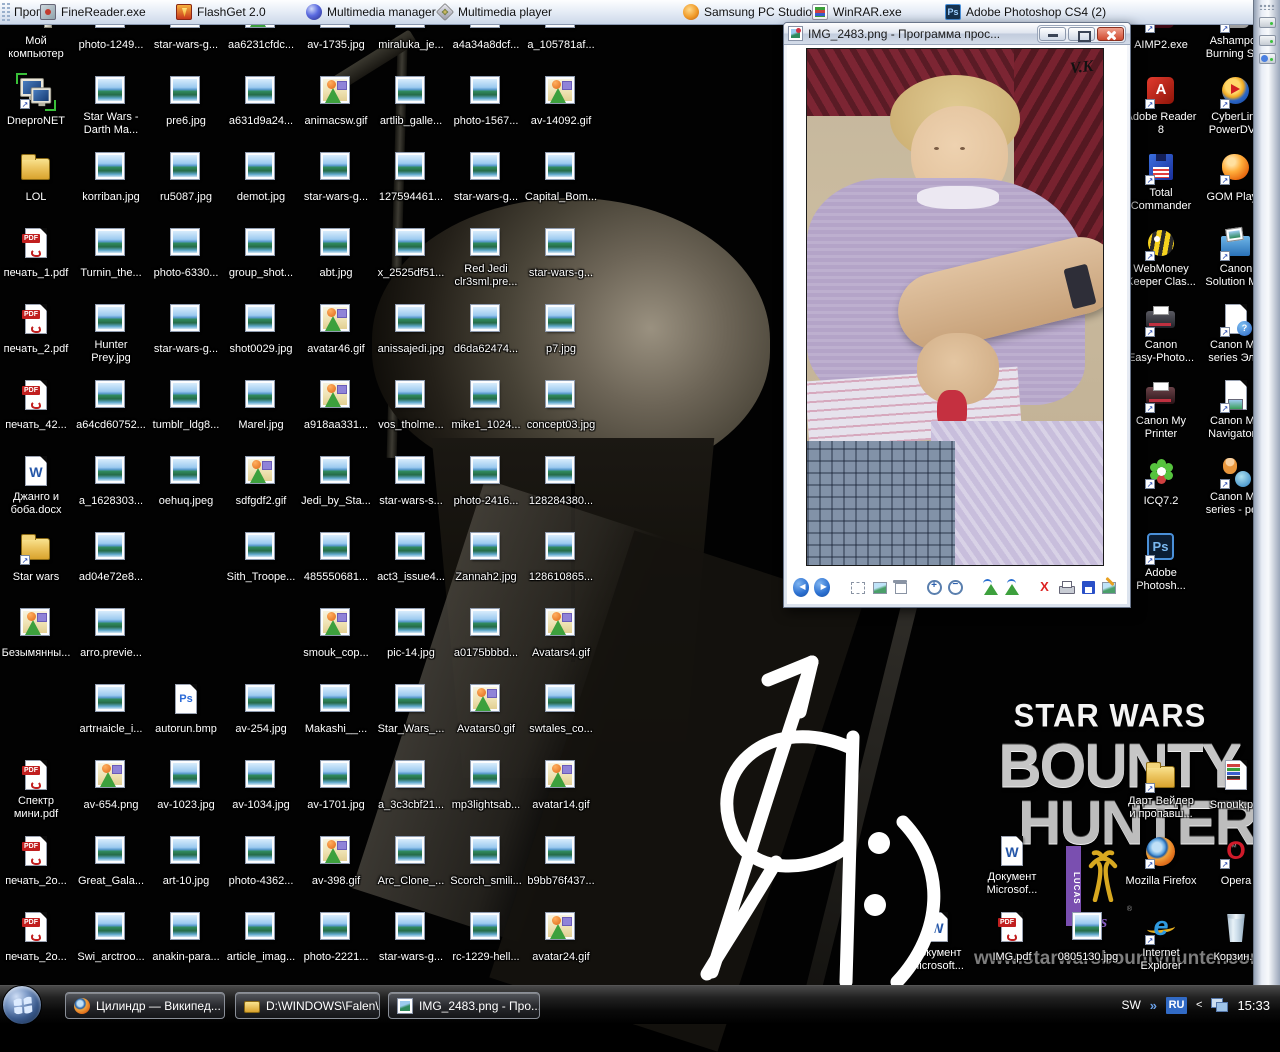 This screenshot has height=1052, width=1280. Describe the element at coordinates (1088, 957) in the screenshot. I see `desktop-icon-label: 0805130.jpg` at that location.